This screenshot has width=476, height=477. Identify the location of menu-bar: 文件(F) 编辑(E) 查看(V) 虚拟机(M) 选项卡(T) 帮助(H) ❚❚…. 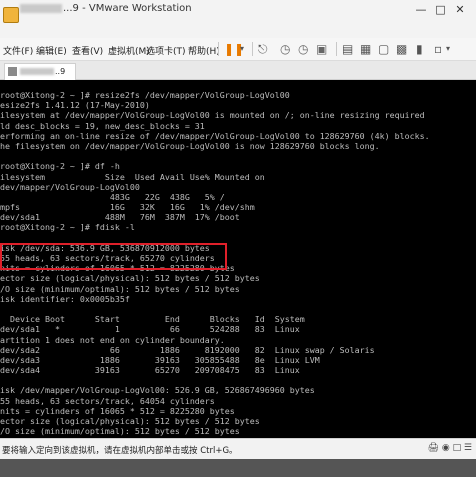
(238, 49).